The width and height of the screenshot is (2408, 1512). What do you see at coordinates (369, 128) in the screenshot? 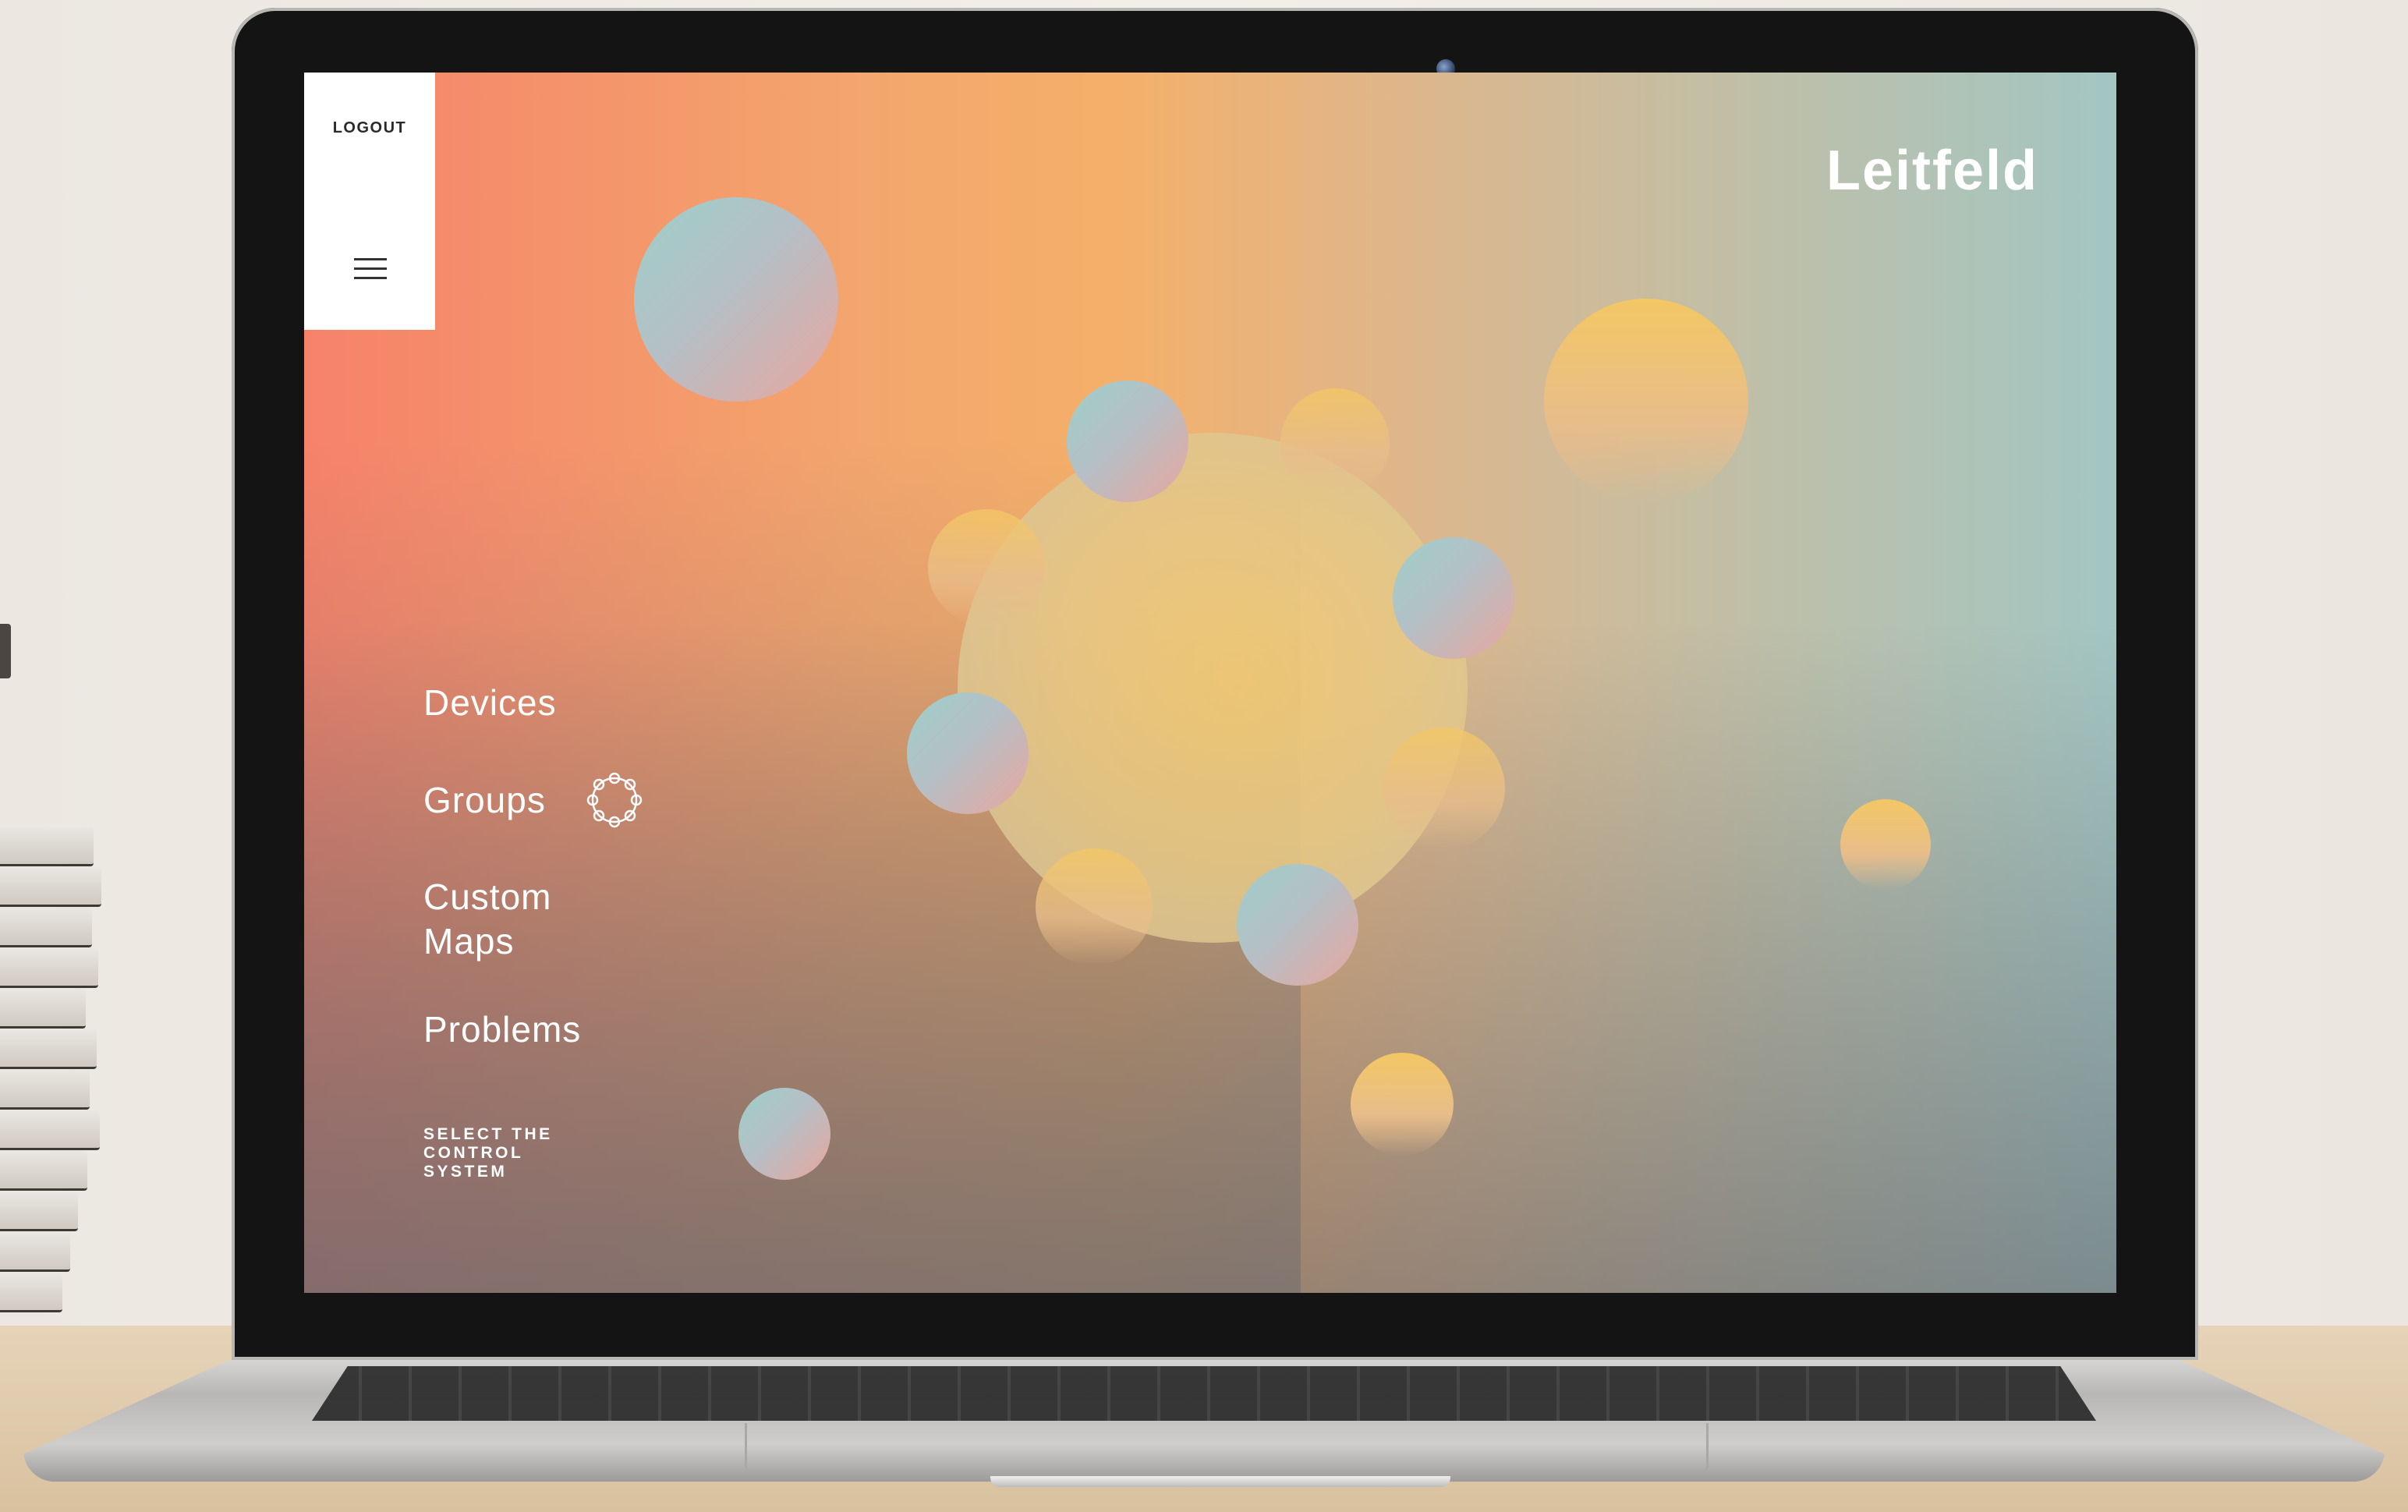
I see `logout-button: LOGOUT` at bounding box center [369, 128].